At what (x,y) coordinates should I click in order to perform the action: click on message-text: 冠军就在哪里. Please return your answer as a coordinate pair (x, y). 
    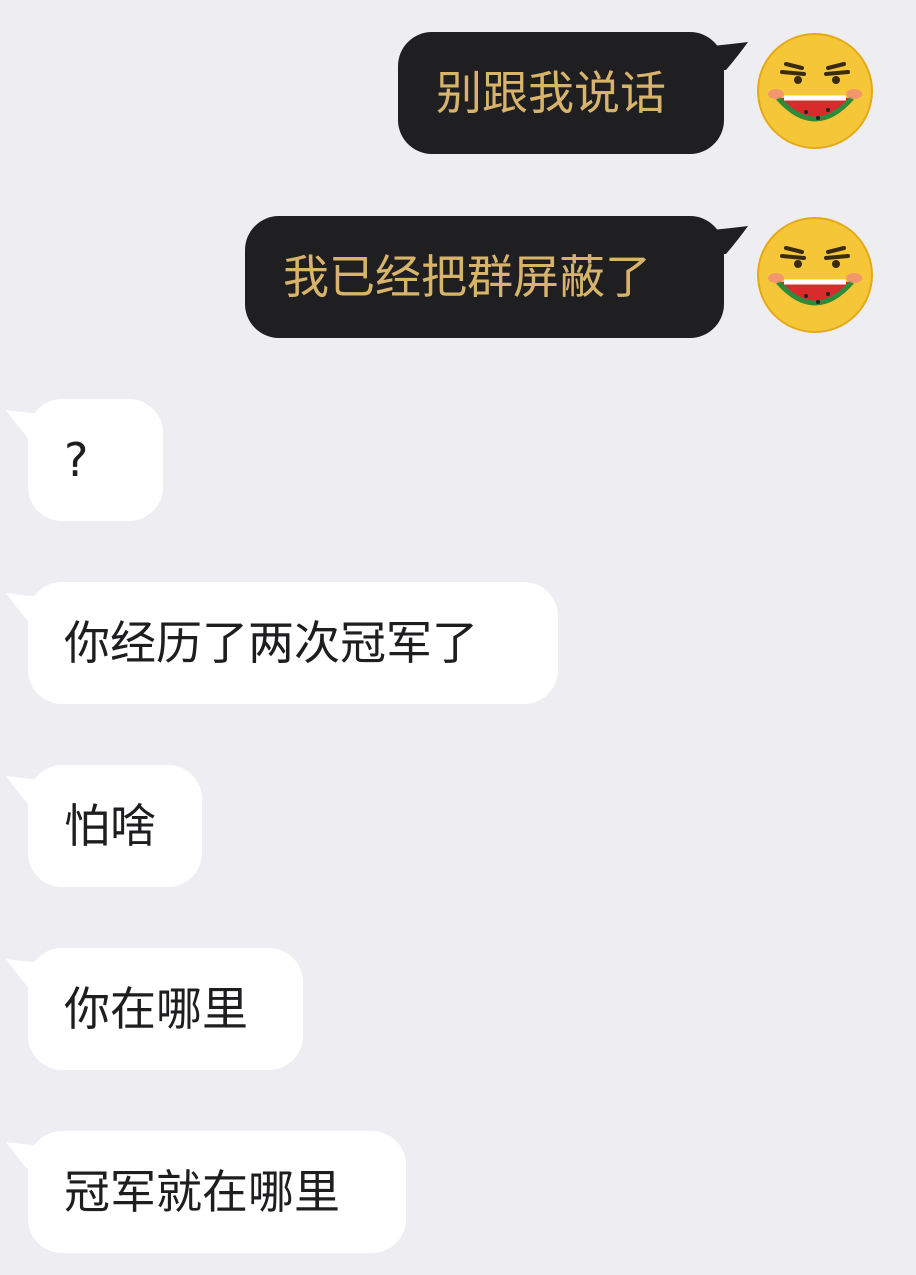
    Looking at the image, I should click on (202, 1192).